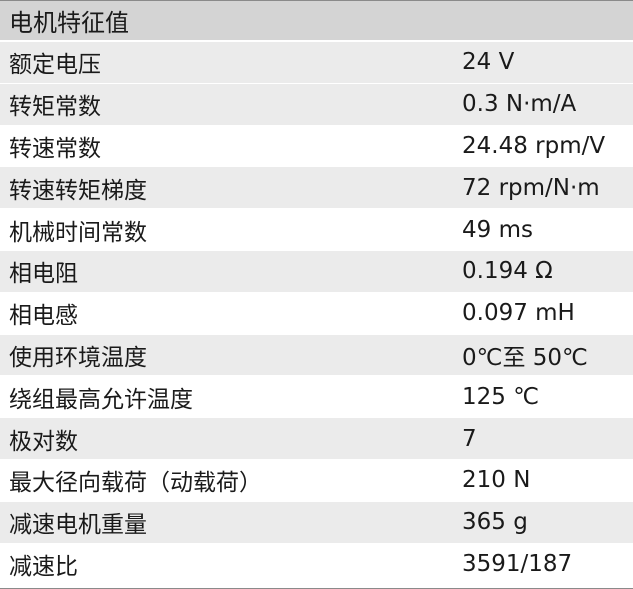  I want to click on row-label-ambient-temperature: 使用环境温度, so click(78, 357).